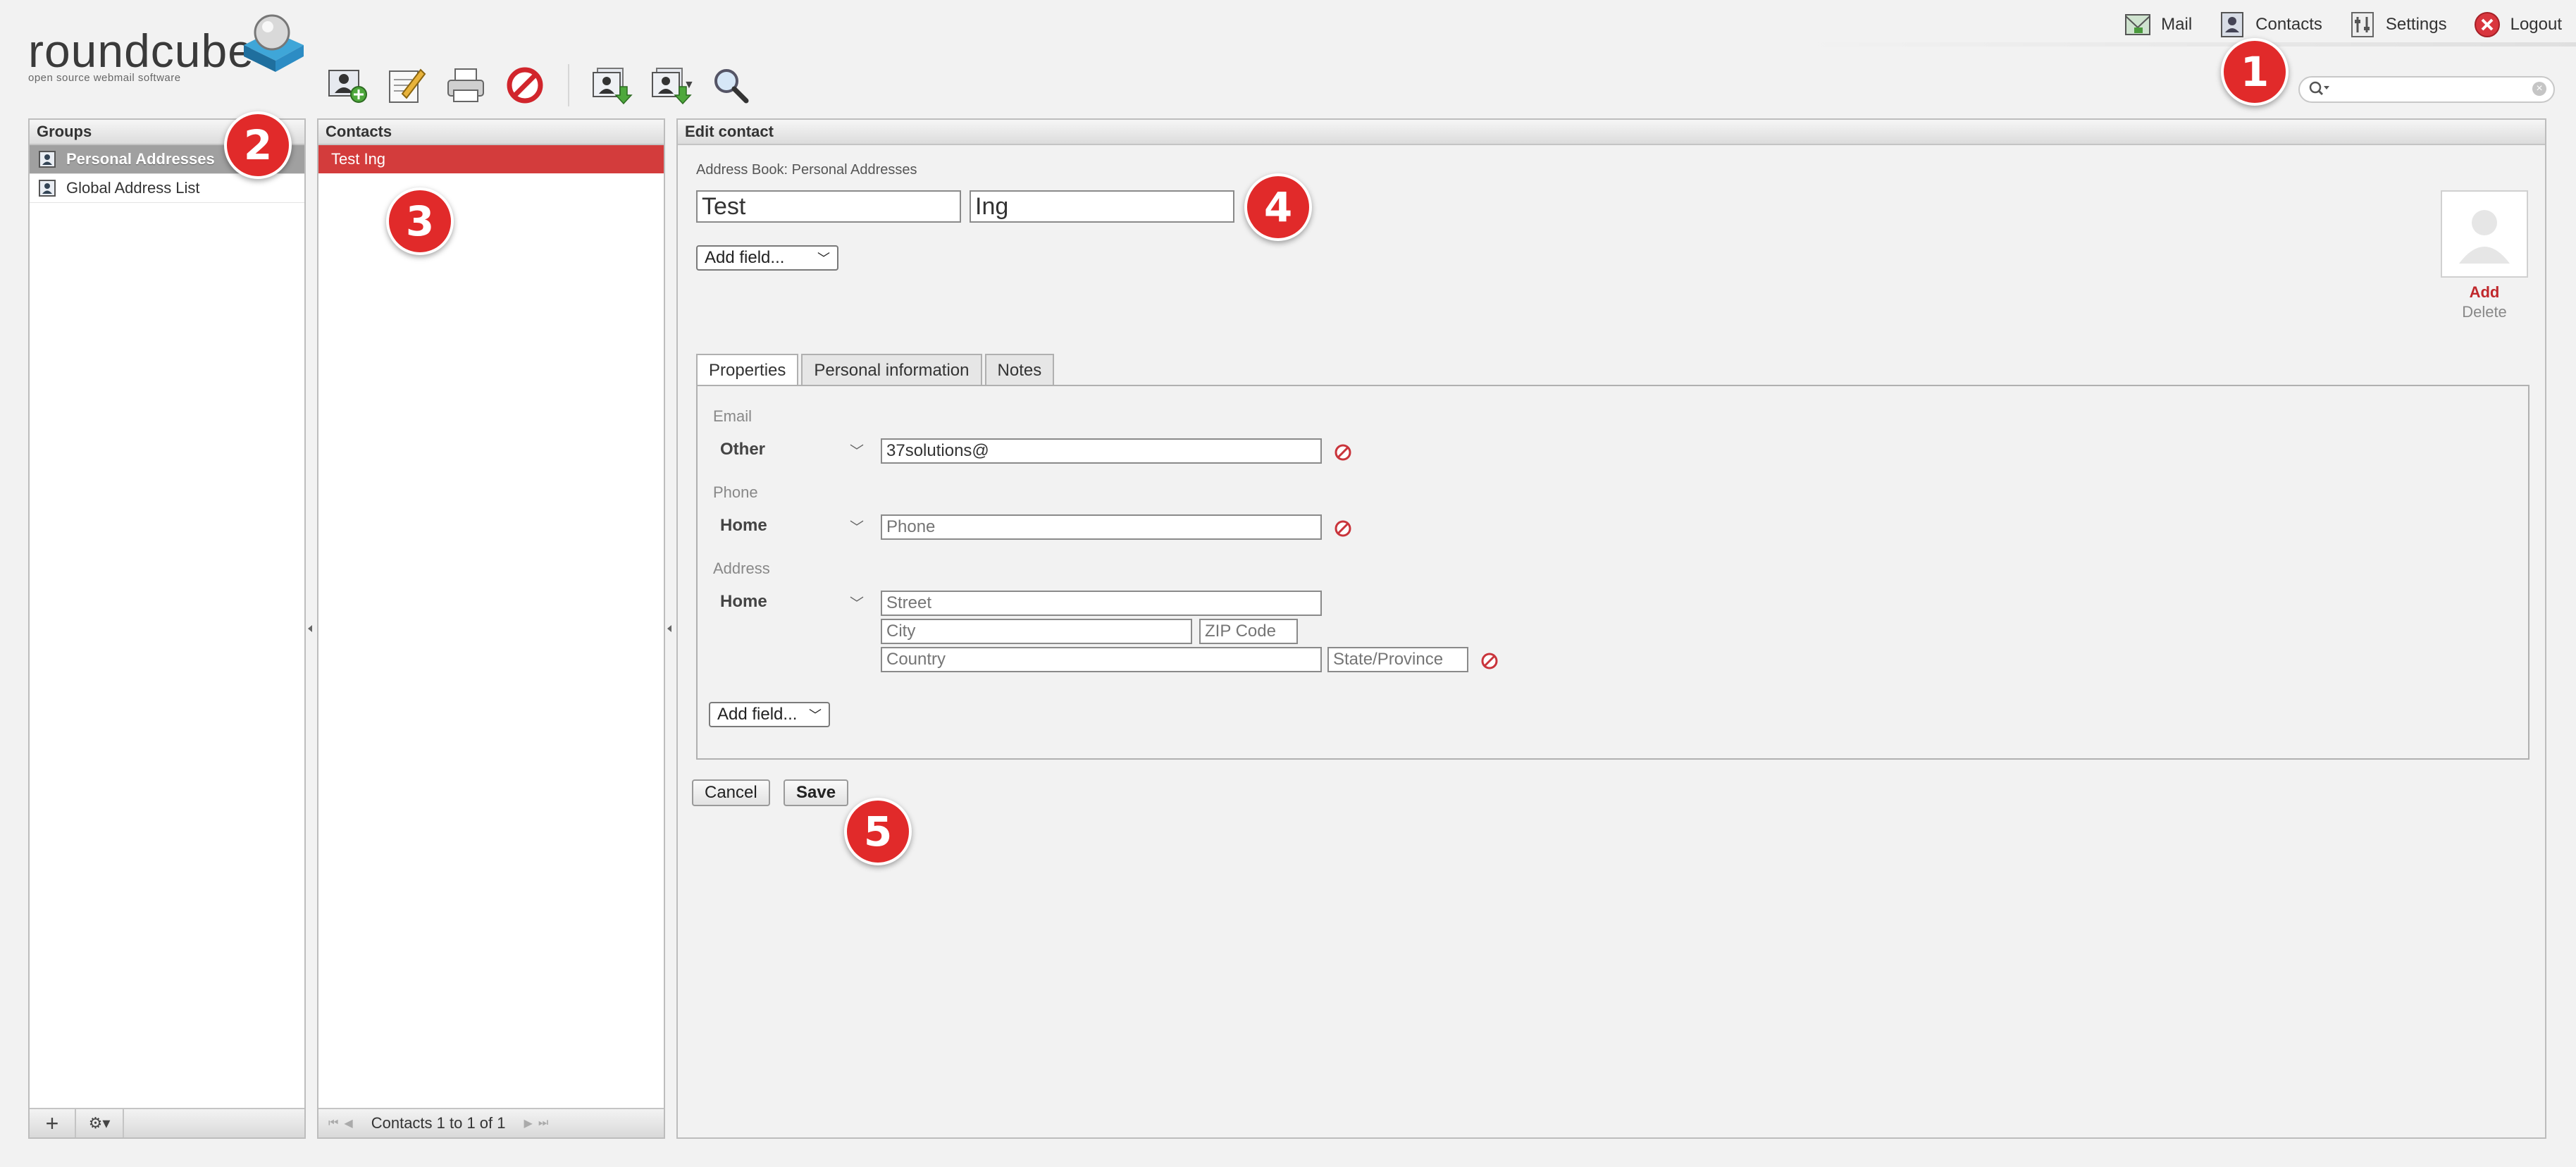 This screenshot has width=2576, height=1167. What do you see at coordinates (1343, 453) in the screenshot?
I see `delete-email-icon` at bounding box center [1343, 453].